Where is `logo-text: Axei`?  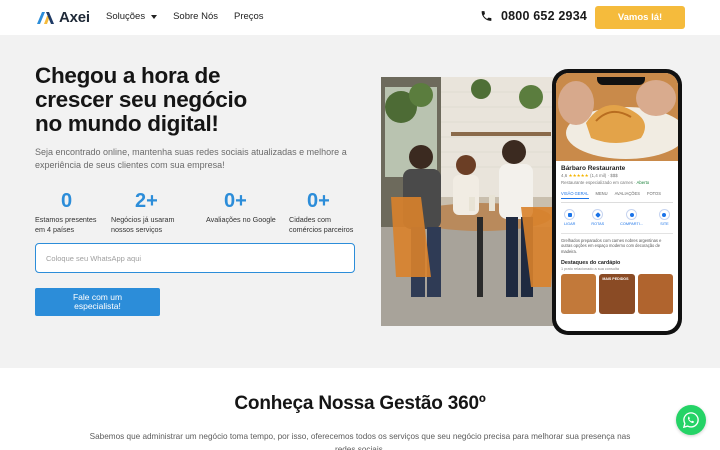
logo-text: Axei is located at coordinates (74, 17).